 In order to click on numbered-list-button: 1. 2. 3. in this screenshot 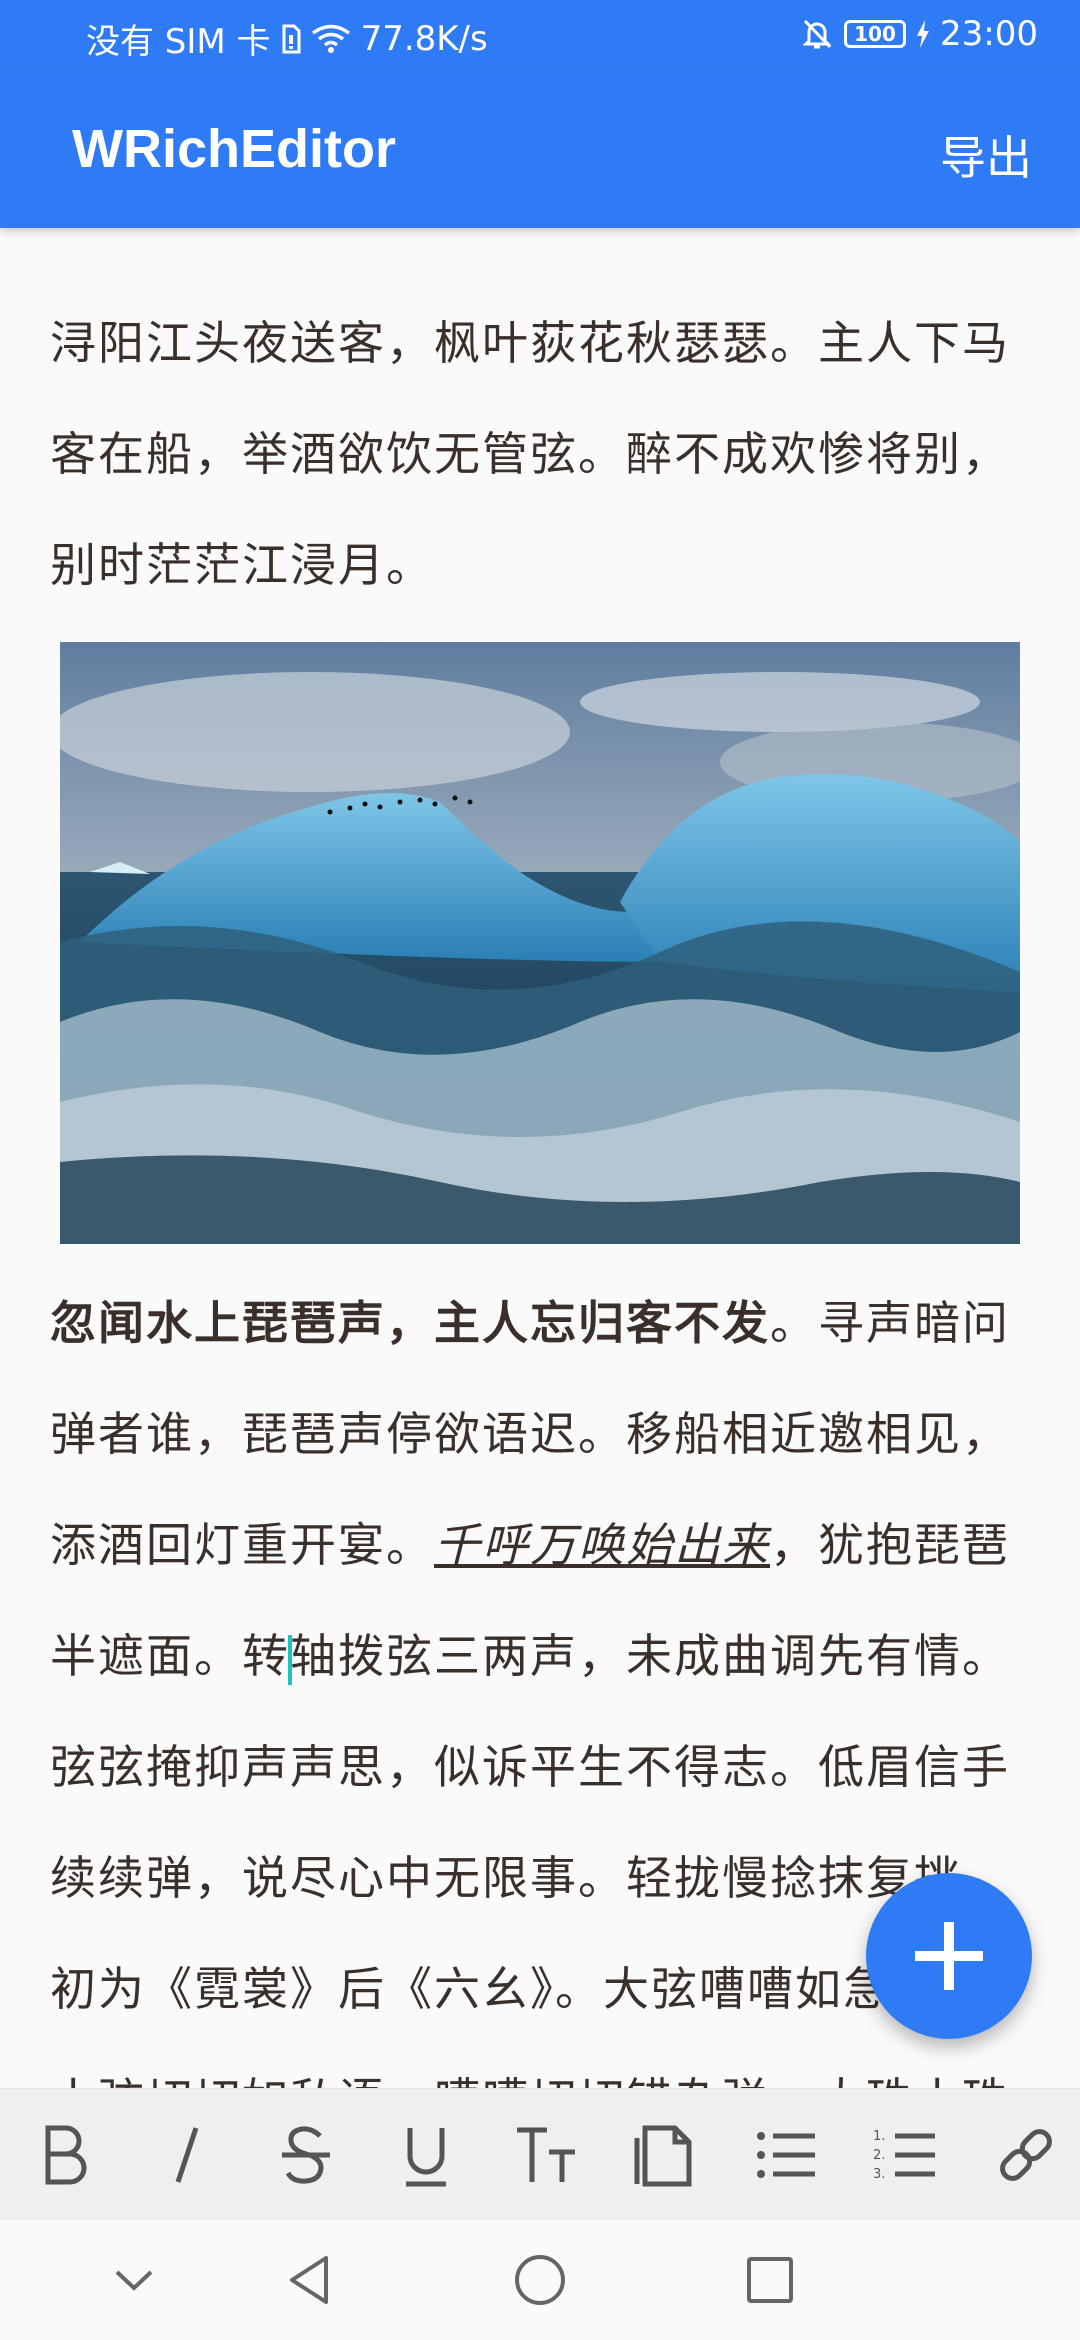, I will do `click(906, 2155)`.